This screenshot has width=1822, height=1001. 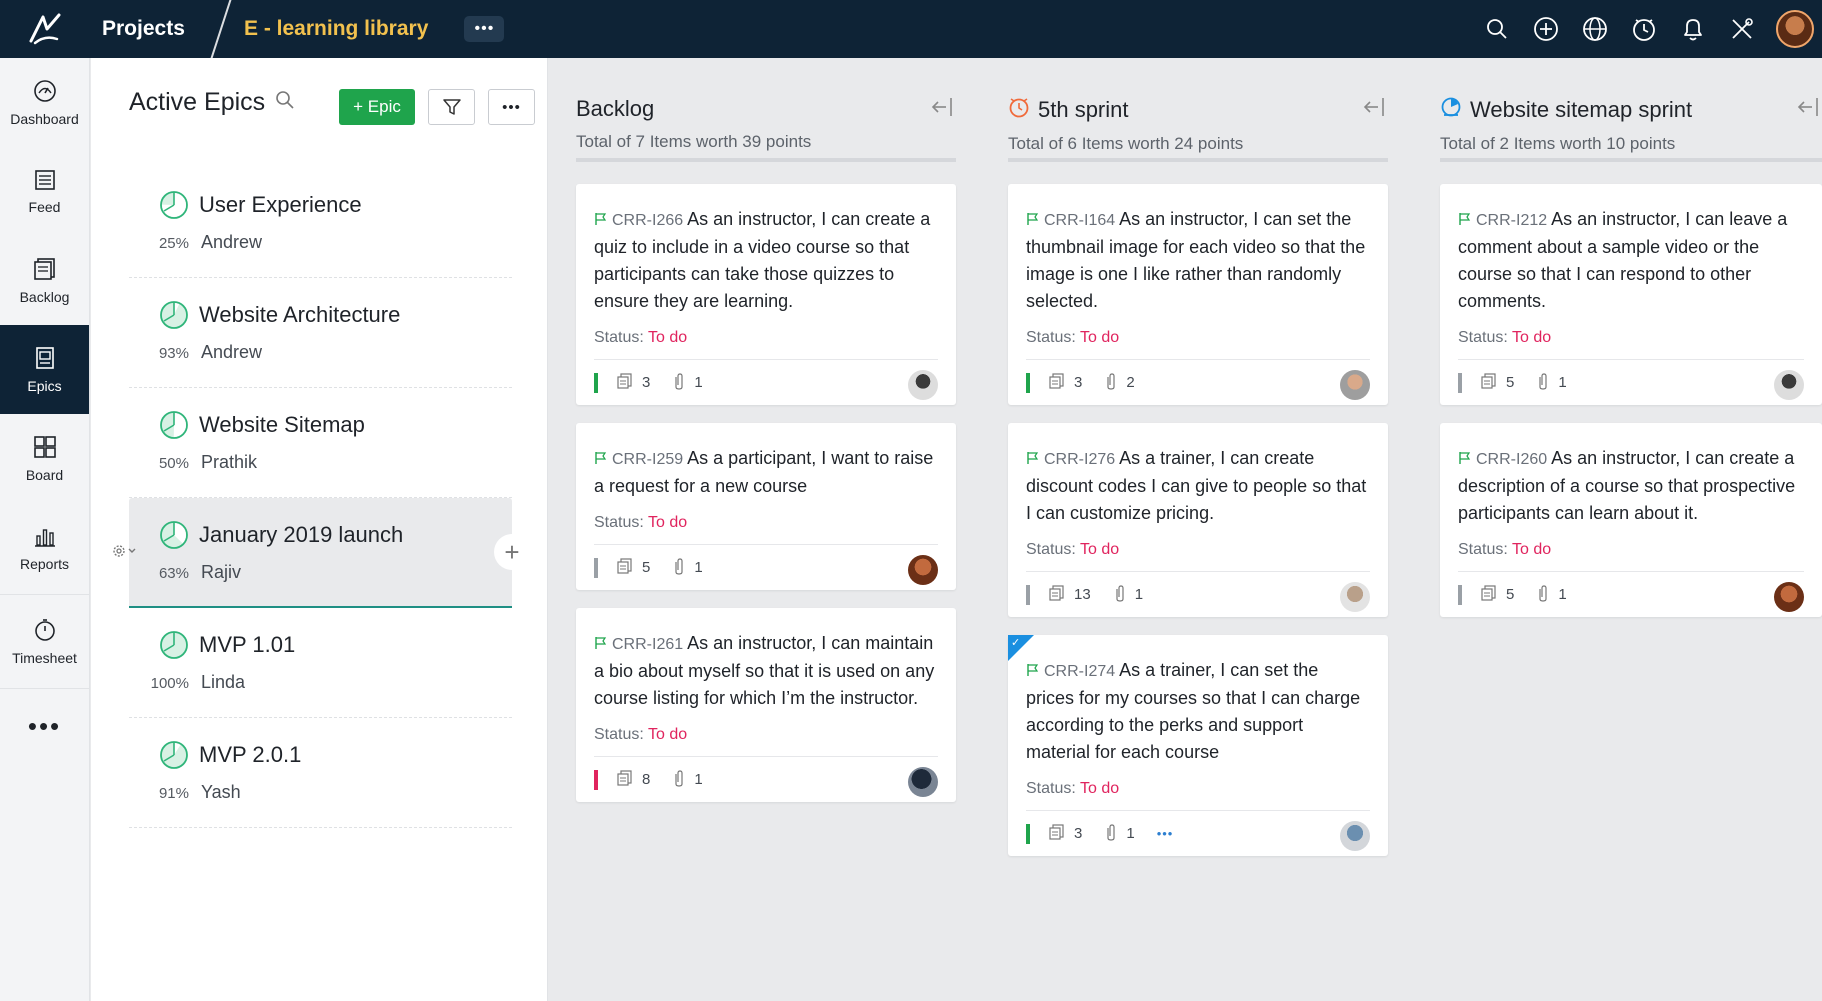 I want to click on selected-check-icon: ✓, so click(x=1021, y=648).